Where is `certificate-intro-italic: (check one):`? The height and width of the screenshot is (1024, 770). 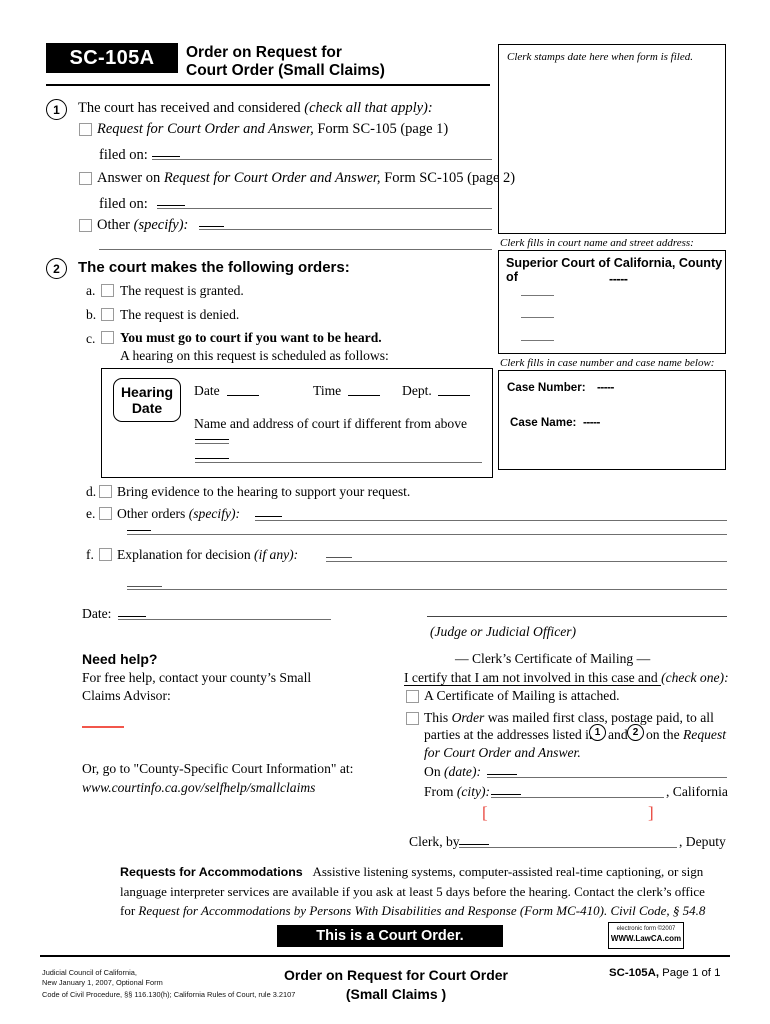
certificate-intro-italic: (check one): is located at coordinates (695, 677).